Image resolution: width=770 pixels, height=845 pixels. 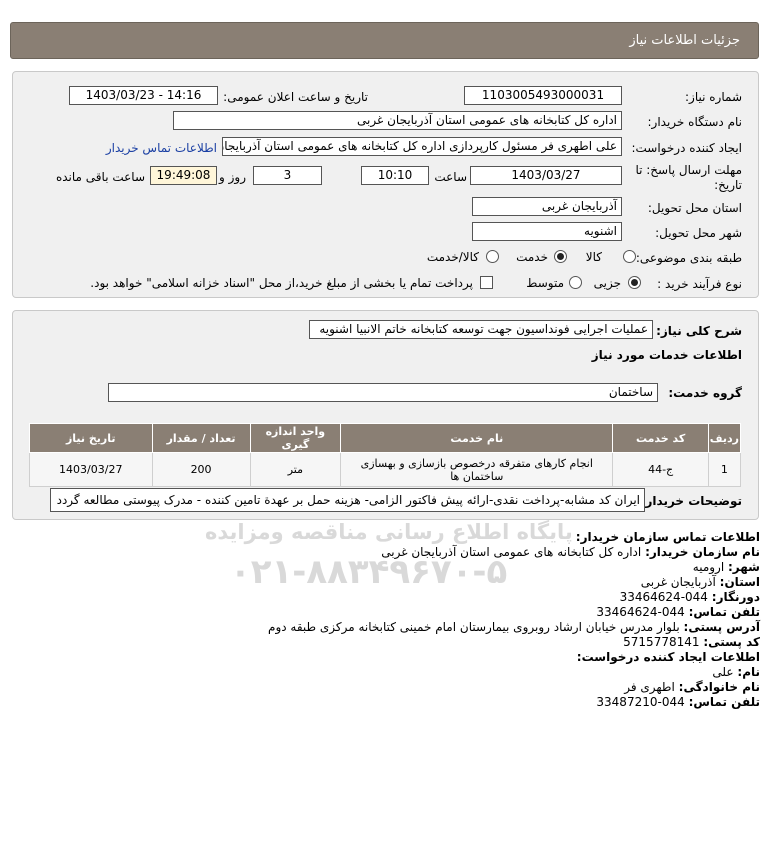 I want to click on services-heading: اطلاعات خدمات مورد نیاز, so click(x=666, y=355).